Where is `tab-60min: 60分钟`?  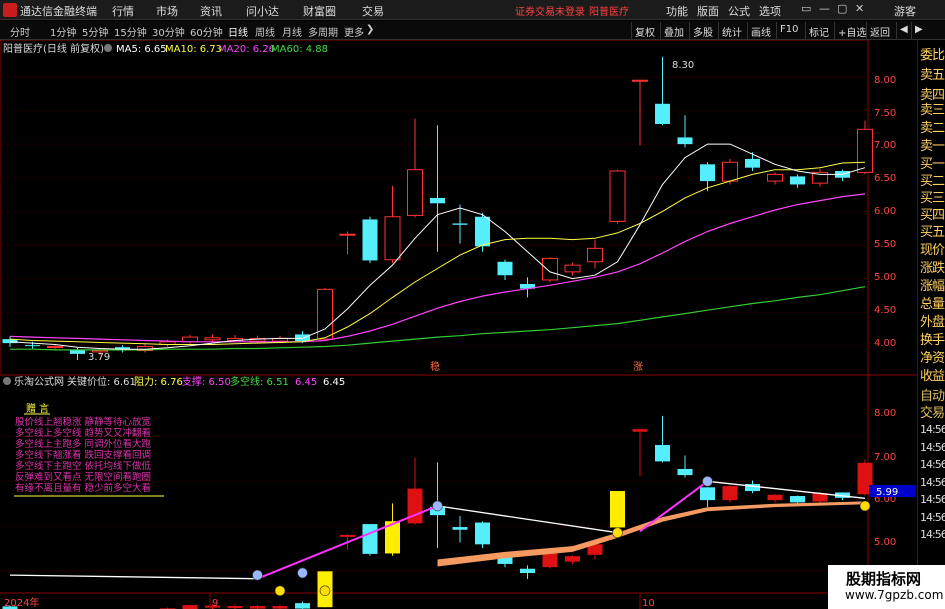 tab-60min: 60分钟 is located at coordinates (206, 31).